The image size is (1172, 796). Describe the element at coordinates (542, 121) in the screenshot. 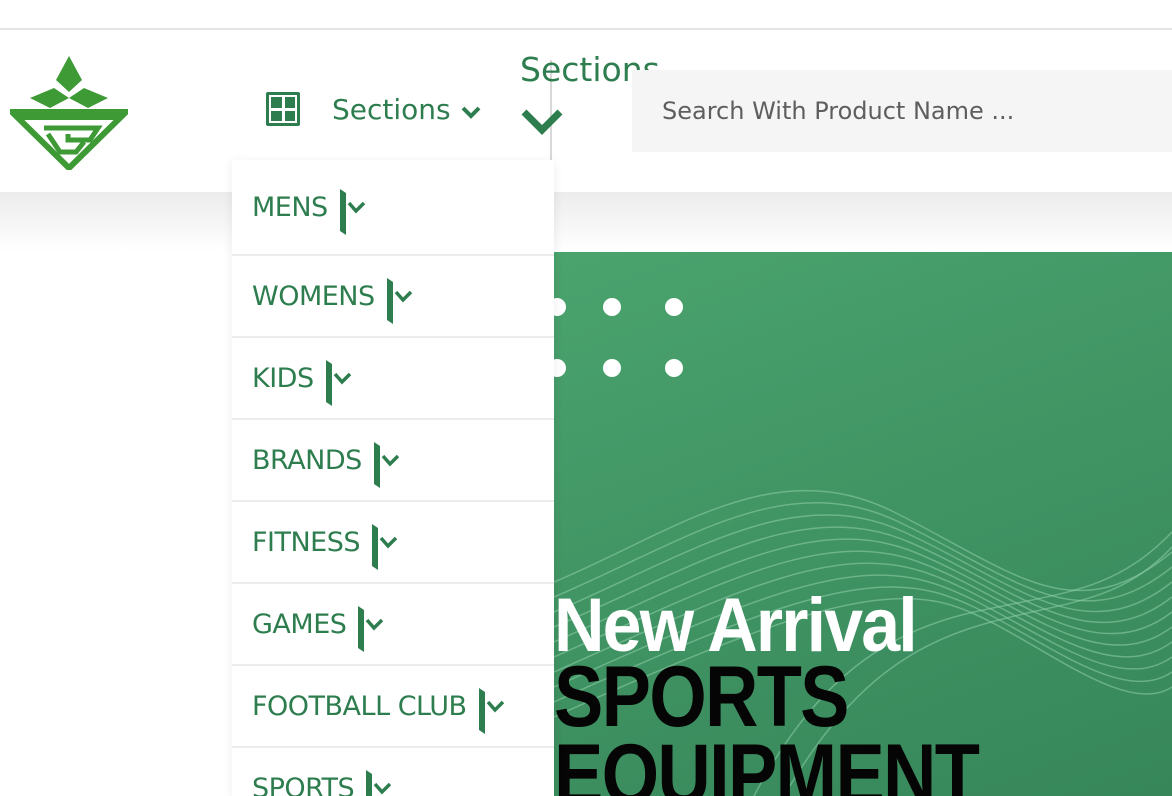

I see `chevron-down-icon-large` at that location.